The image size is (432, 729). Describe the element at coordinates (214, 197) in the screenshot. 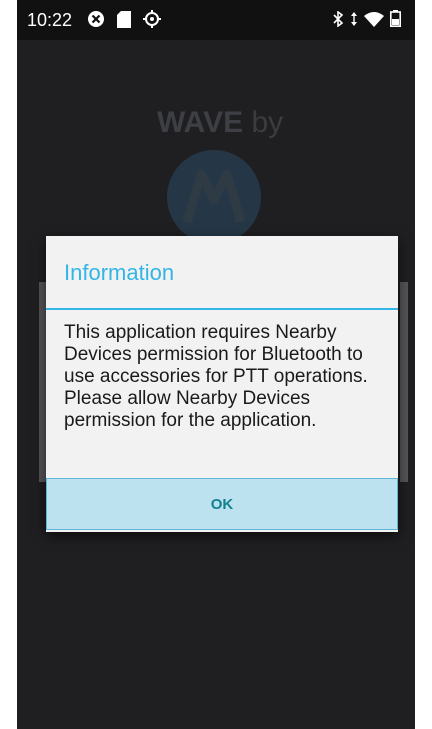

I see `motorola-logo-icon` at that location.